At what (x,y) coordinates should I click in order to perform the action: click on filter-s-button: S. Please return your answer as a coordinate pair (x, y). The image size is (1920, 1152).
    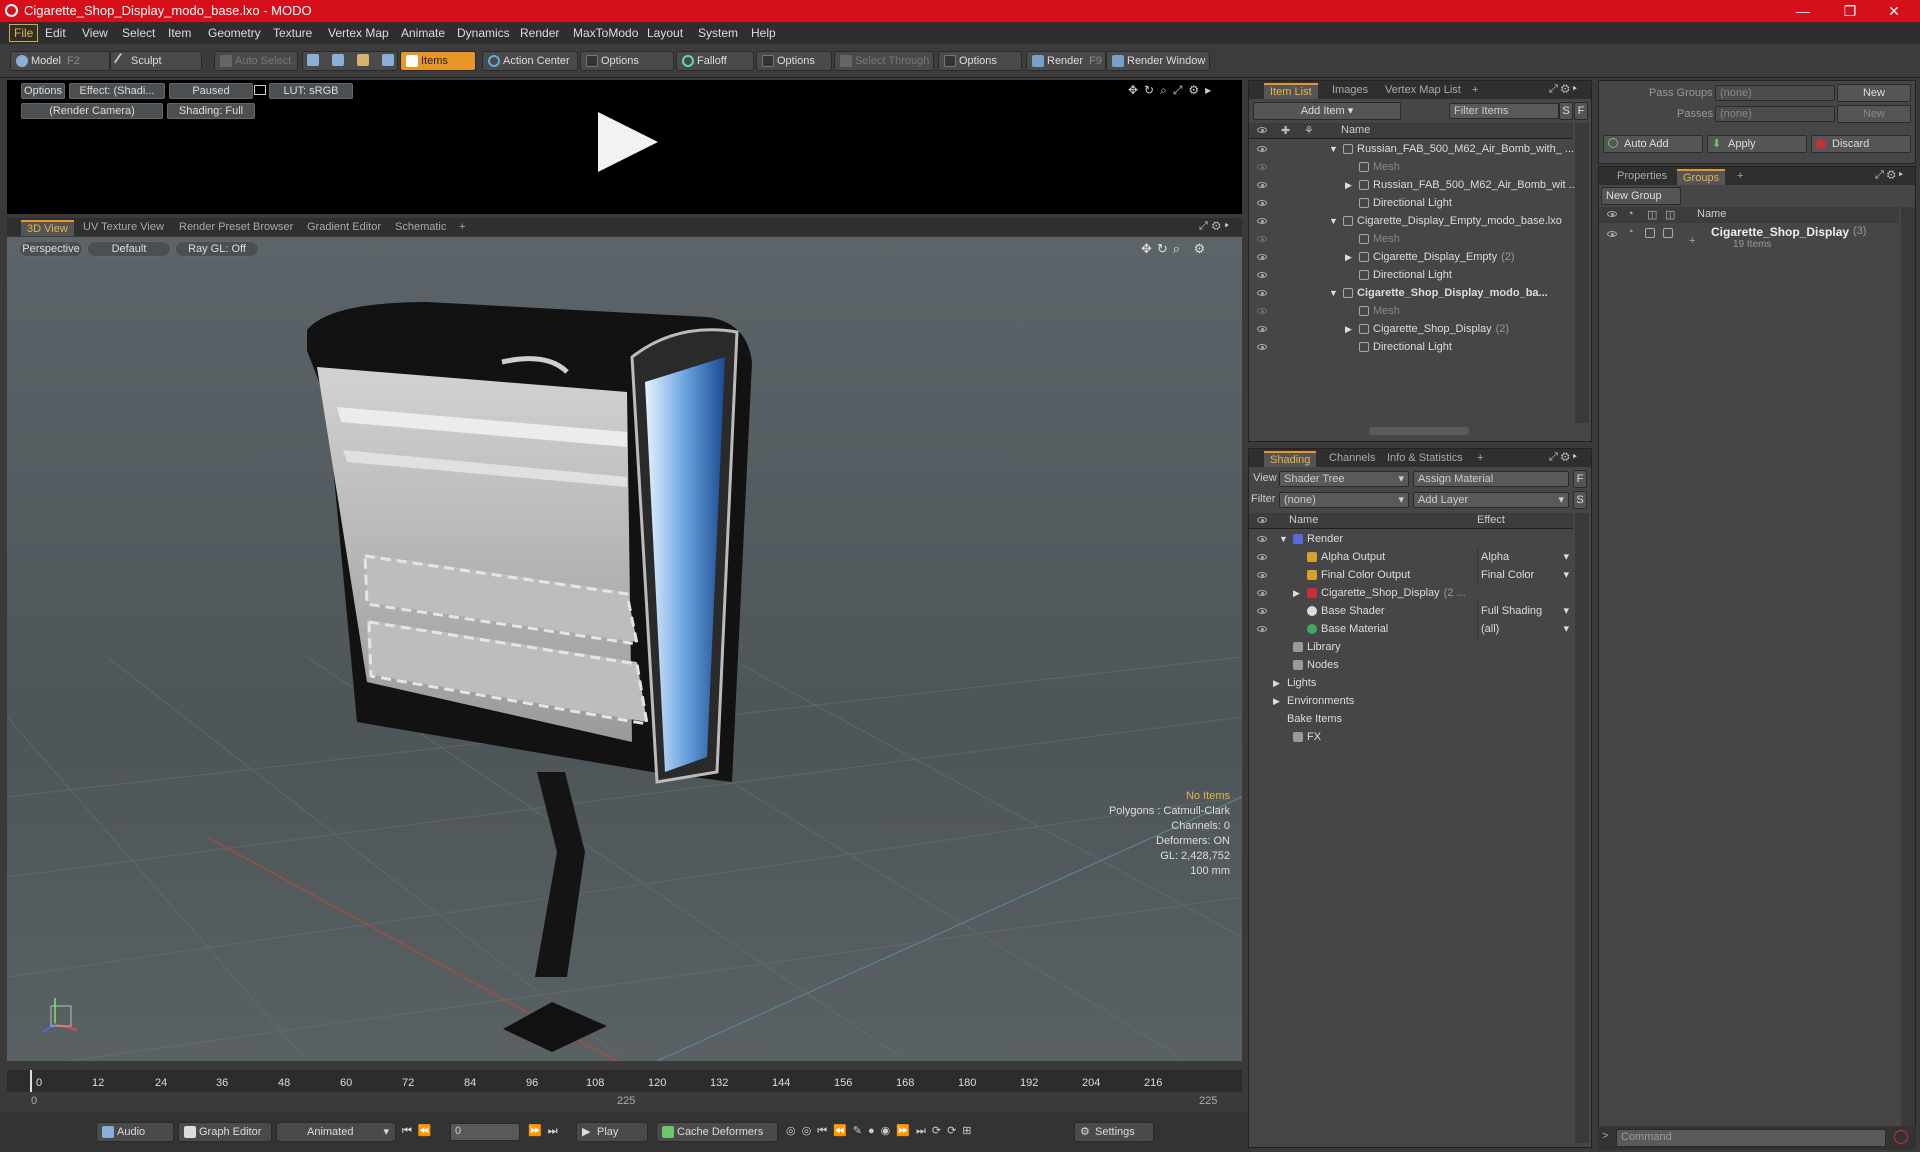
    Looking at the image, I should click on (1566, 111).